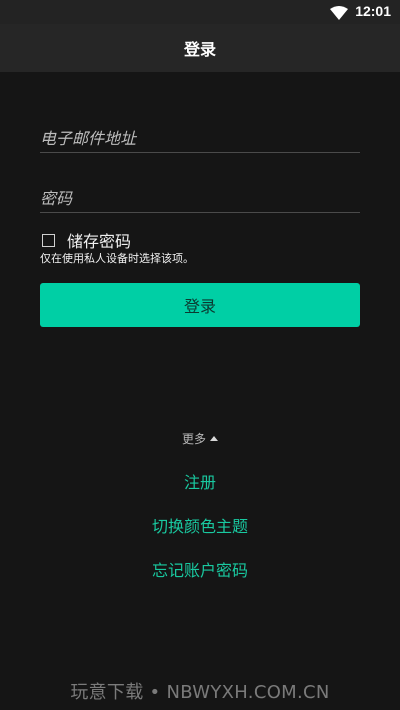  I want to click on remember-password-label: 储存密码, so click(99, 241).